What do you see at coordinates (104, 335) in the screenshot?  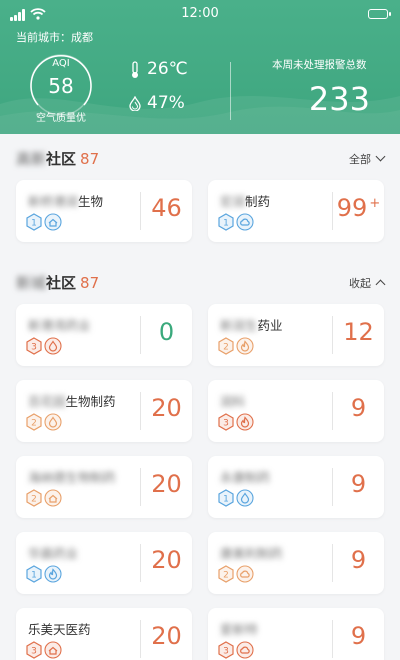 I see `company-card: 新港湾药业 3 0` at bounding box center [104, 335].